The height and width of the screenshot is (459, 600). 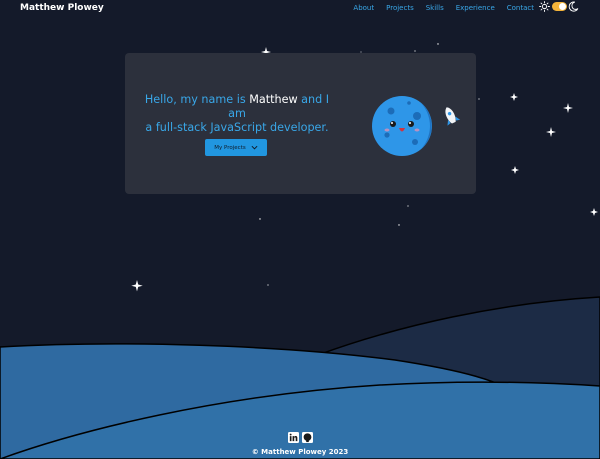 I want to click on linkedin-icon, so click(x=293, y=437).